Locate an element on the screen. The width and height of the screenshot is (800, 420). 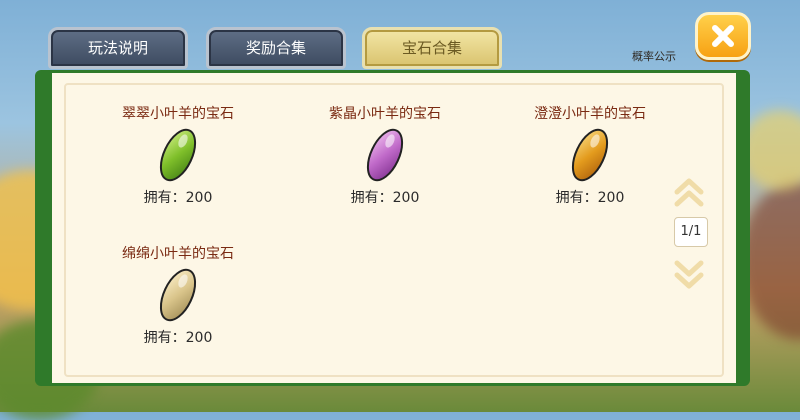
tab-reward-collection: 奖励合集 is located at coordinates (276, 48).